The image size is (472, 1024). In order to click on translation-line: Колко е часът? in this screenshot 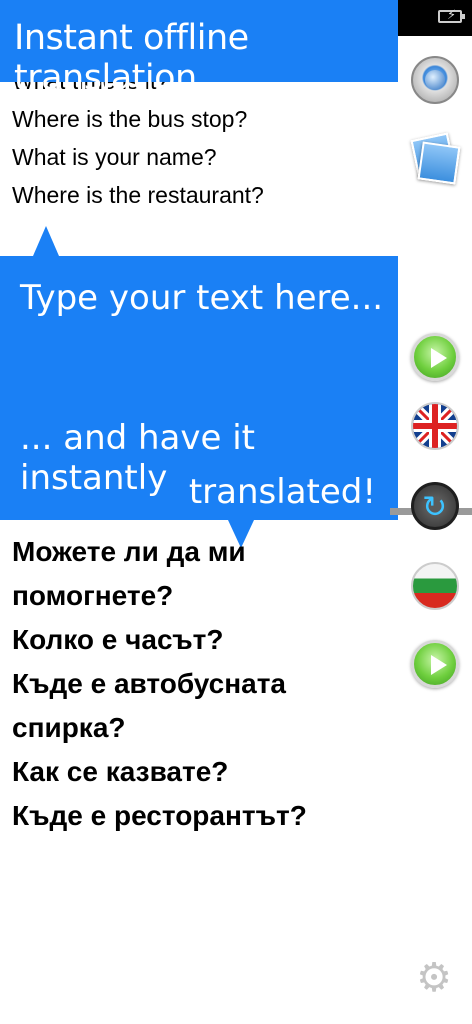, I will do `click(118, 639)`.